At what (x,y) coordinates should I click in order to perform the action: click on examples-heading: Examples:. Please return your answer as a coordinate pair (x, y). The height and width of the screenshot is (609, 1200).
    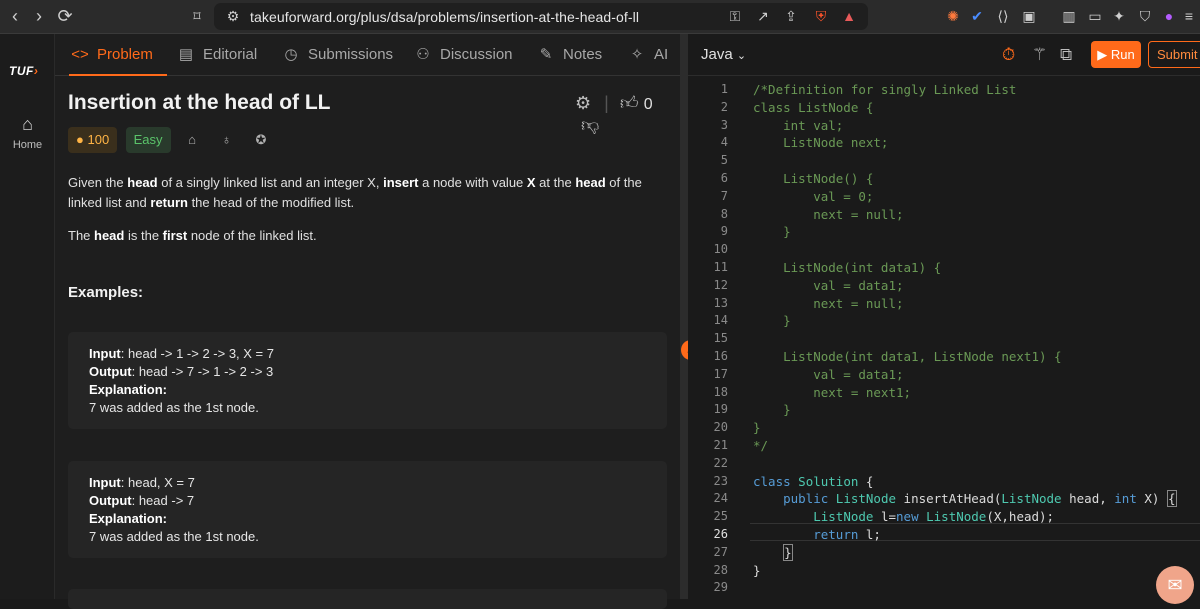
    Looking at the image, I should click on (106, 292).